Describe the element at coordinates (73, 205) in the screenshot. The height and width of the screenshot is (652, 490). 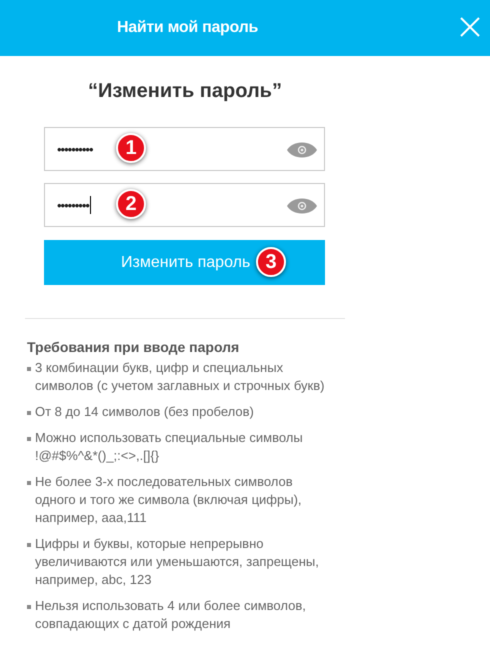
I see `password-value: •••••••••` at that location.